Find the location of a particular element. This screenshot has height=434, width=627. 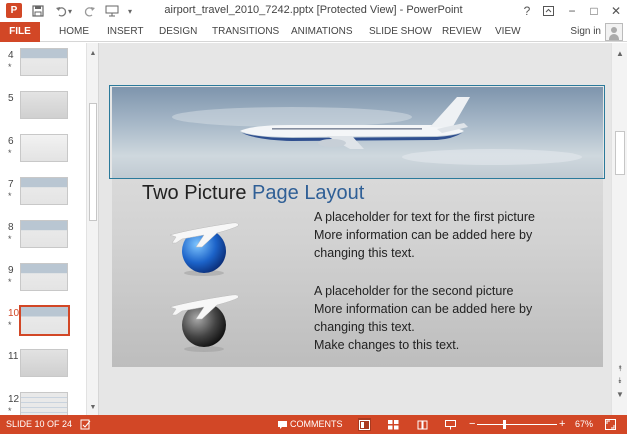

tab-file: FILE is located at coordinates (20, 32).